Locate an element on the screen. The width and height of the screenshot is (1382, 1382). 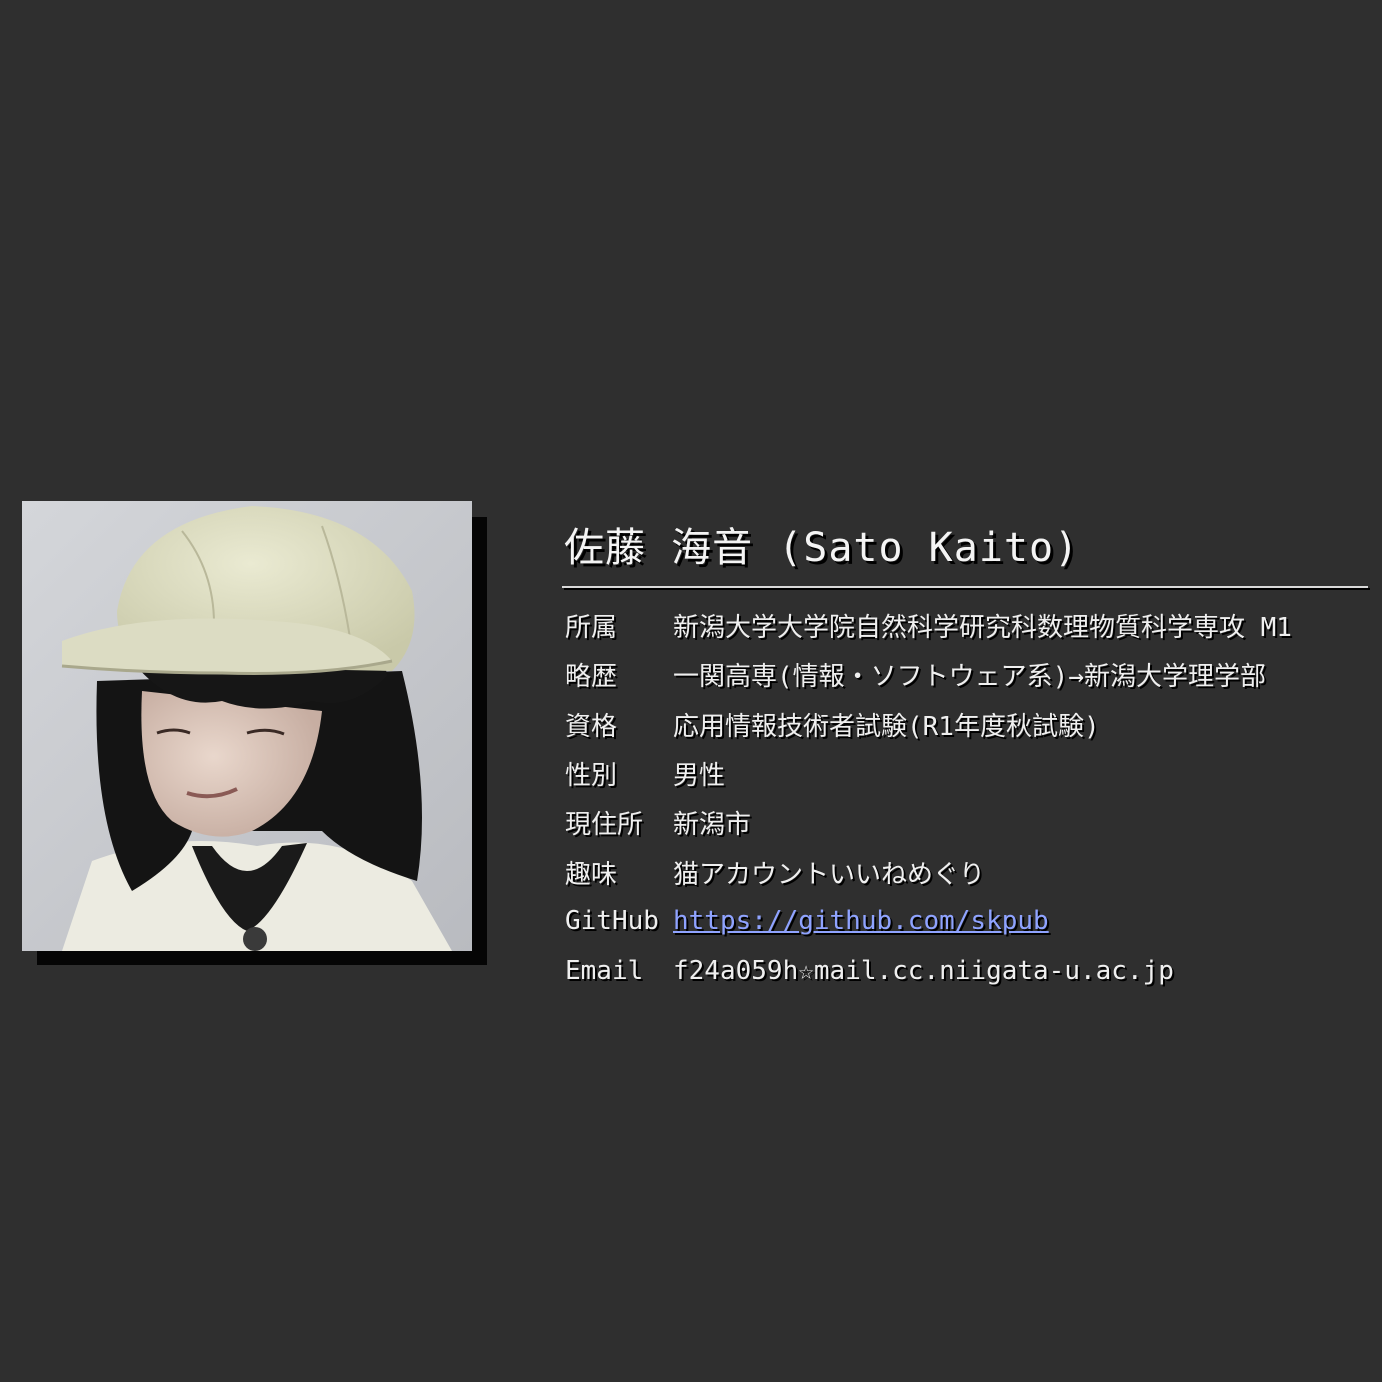
info-row-github: GitHub https://github.com/skpub is located at coordinates (965, 921).